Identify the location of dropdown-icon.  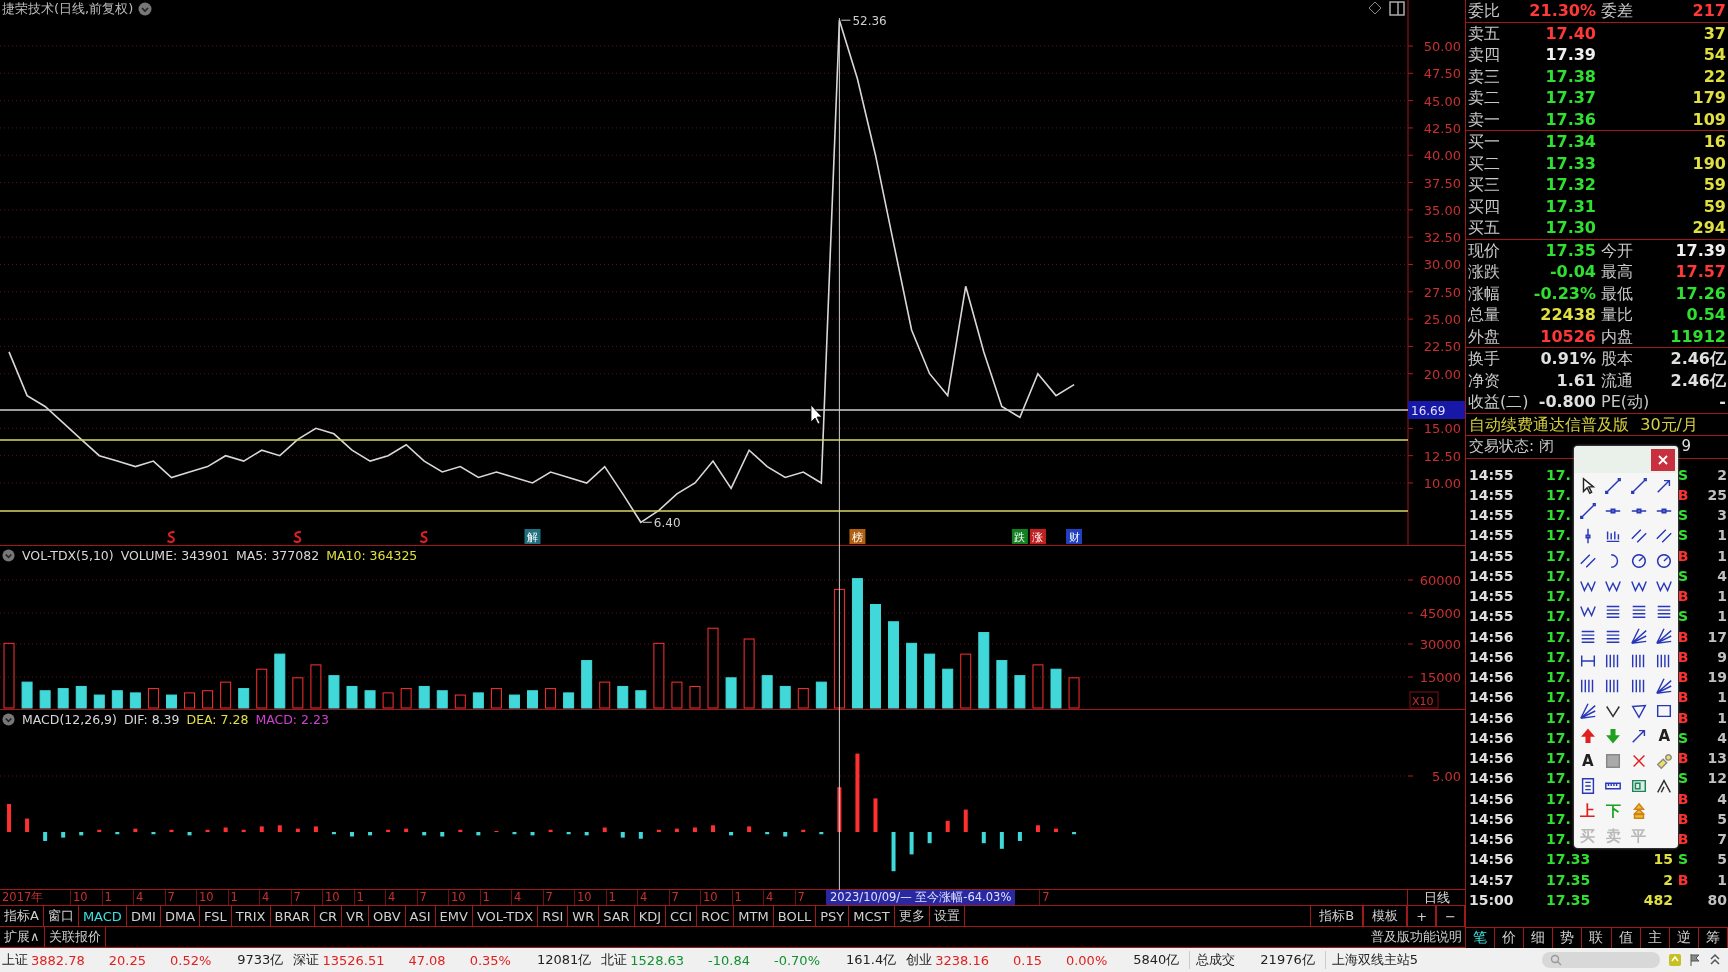
(145, 9).